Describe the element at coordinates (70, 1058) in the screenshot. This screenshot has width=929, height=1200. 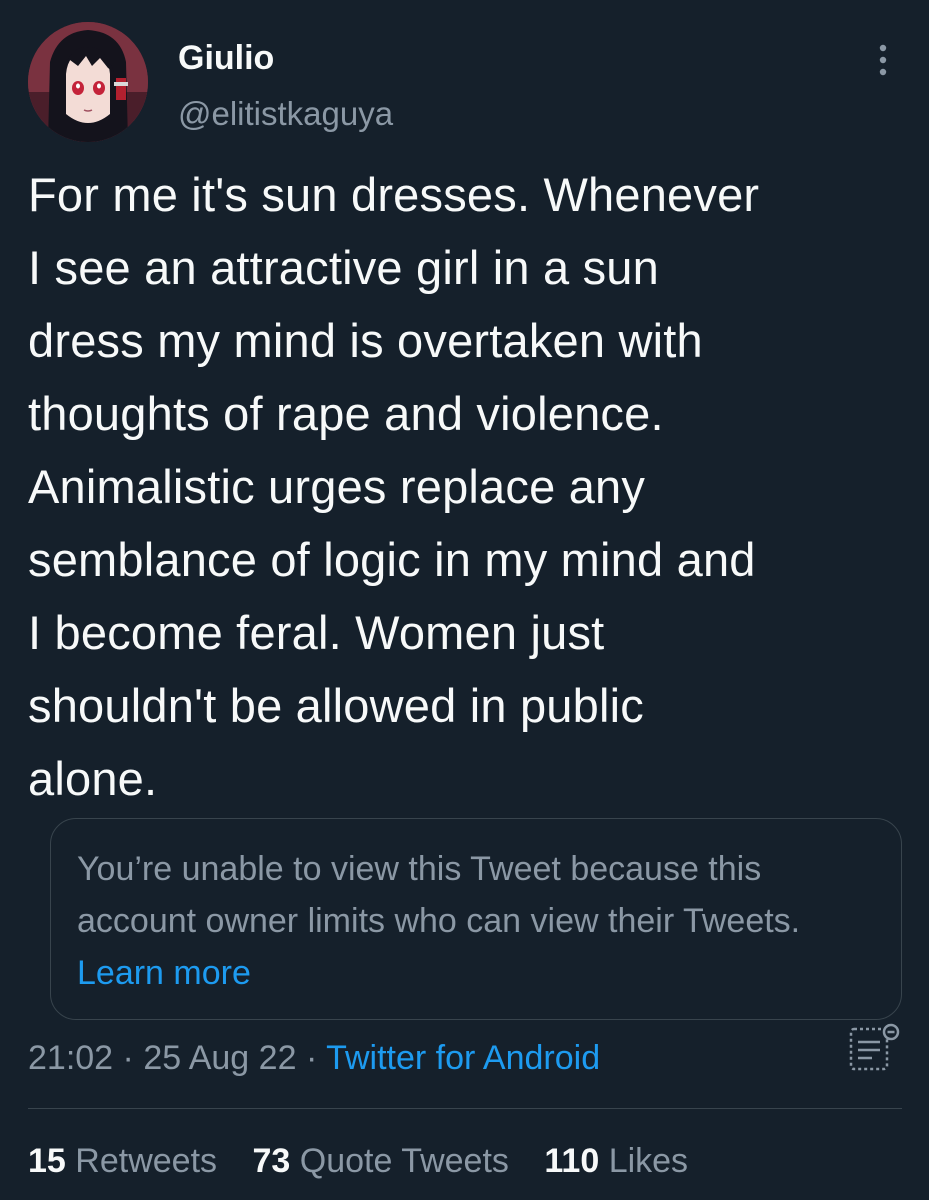
I see `tweet-time: 21:02` at that location.